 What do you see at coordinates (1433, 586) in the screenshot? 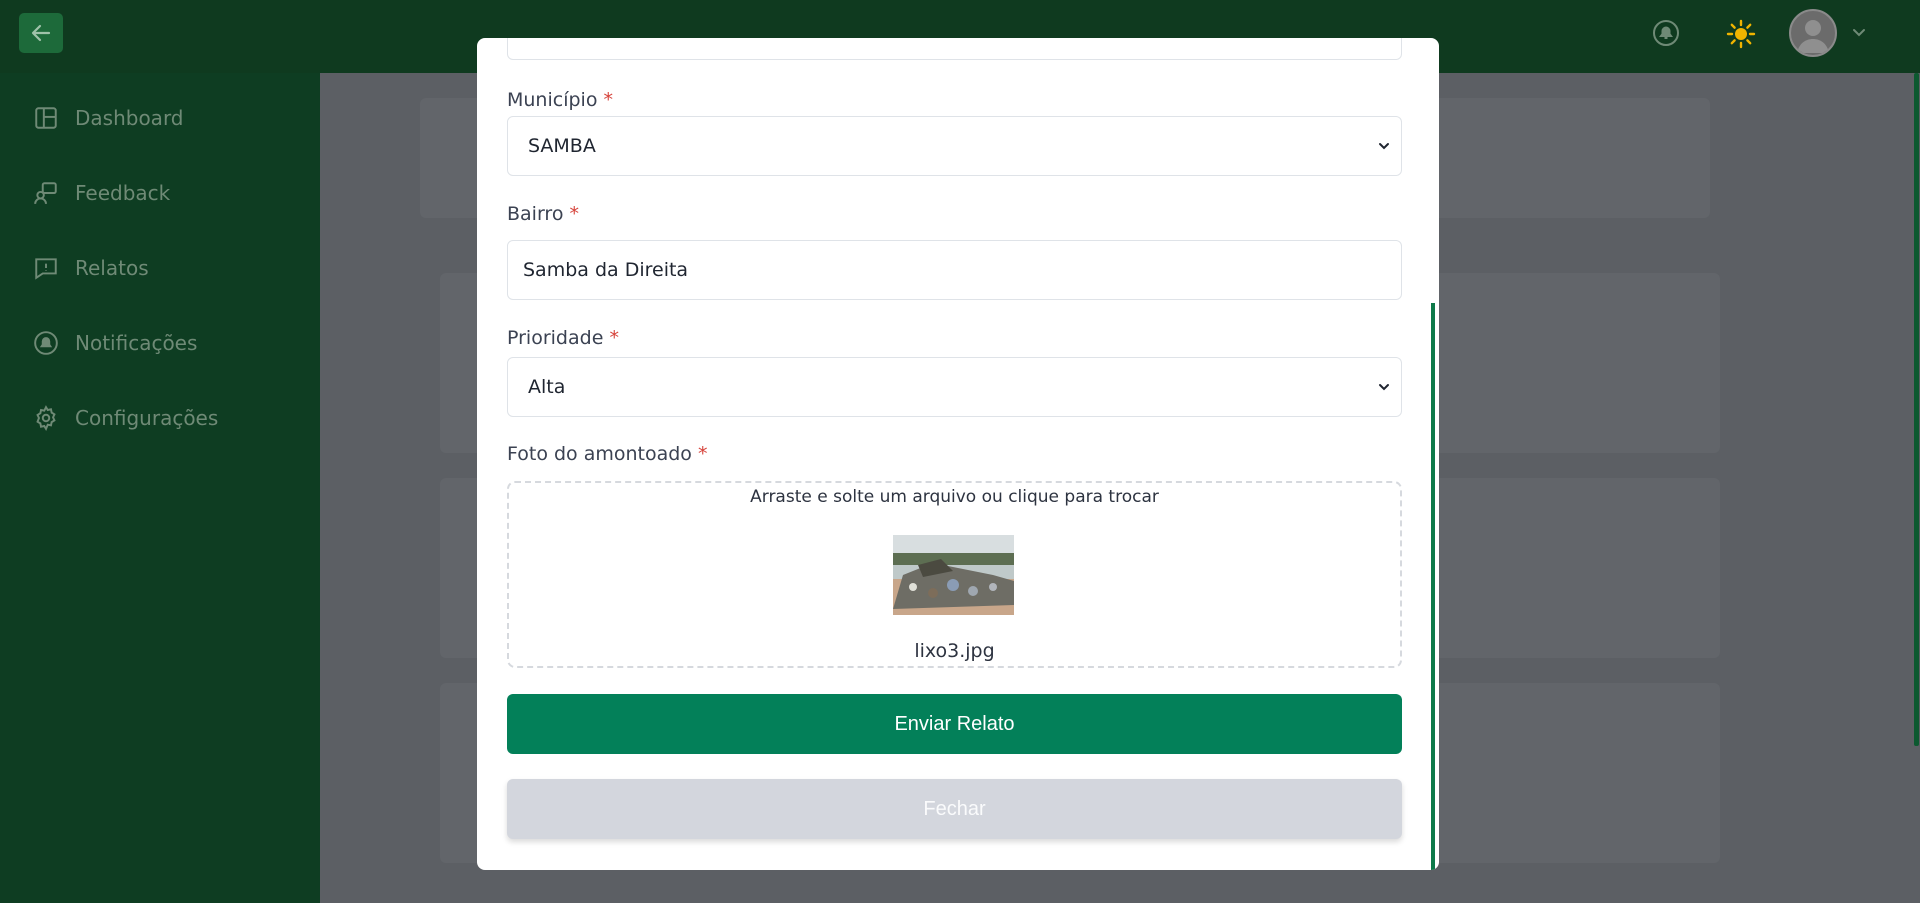
I see `modal-scrollbar` at bounding box center [1433, 586].